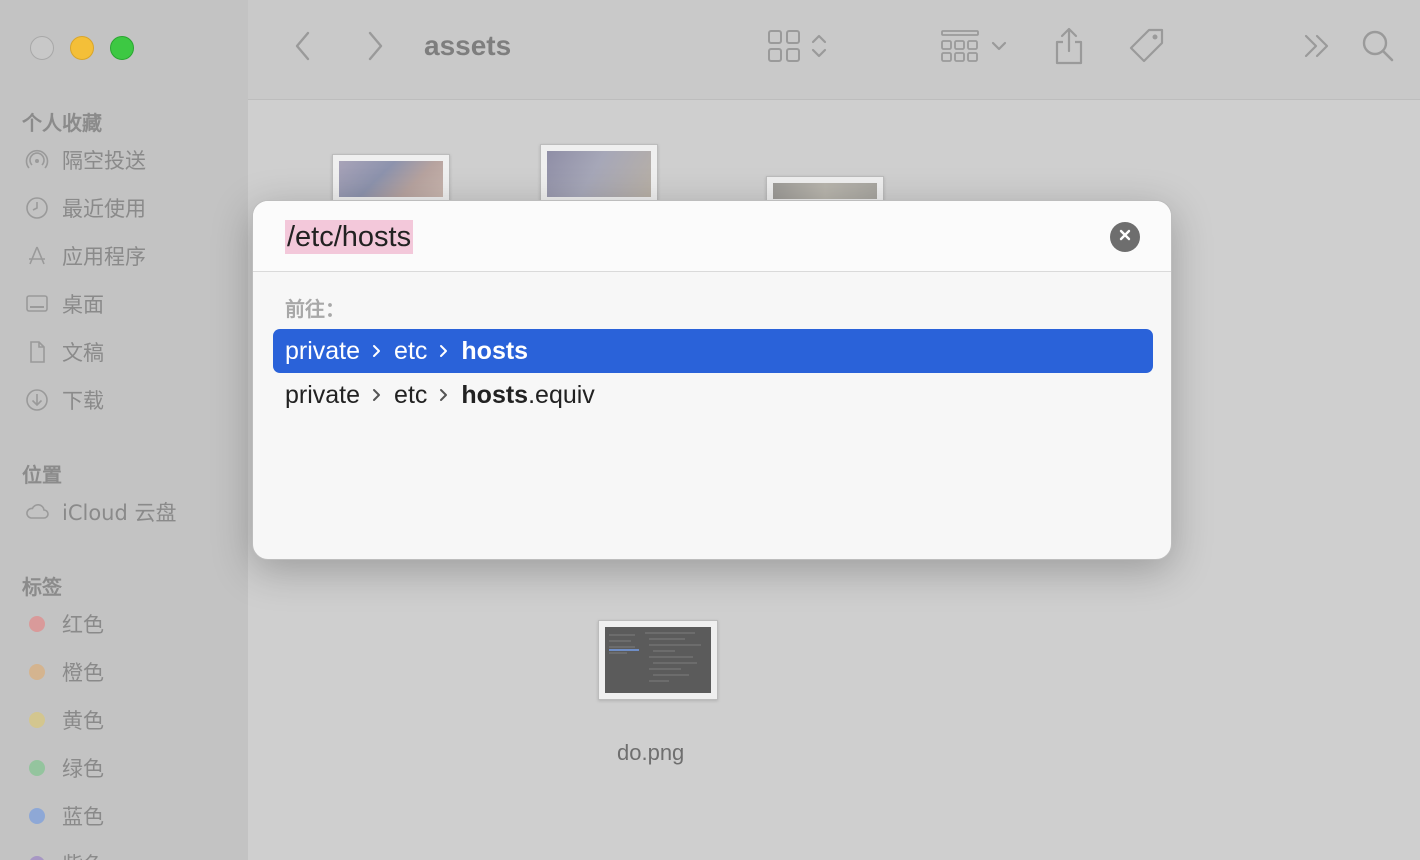 The width and height of the screenshot is (1420, 860). I want to click on double-chevron-right-icon, so click(1317, 48).